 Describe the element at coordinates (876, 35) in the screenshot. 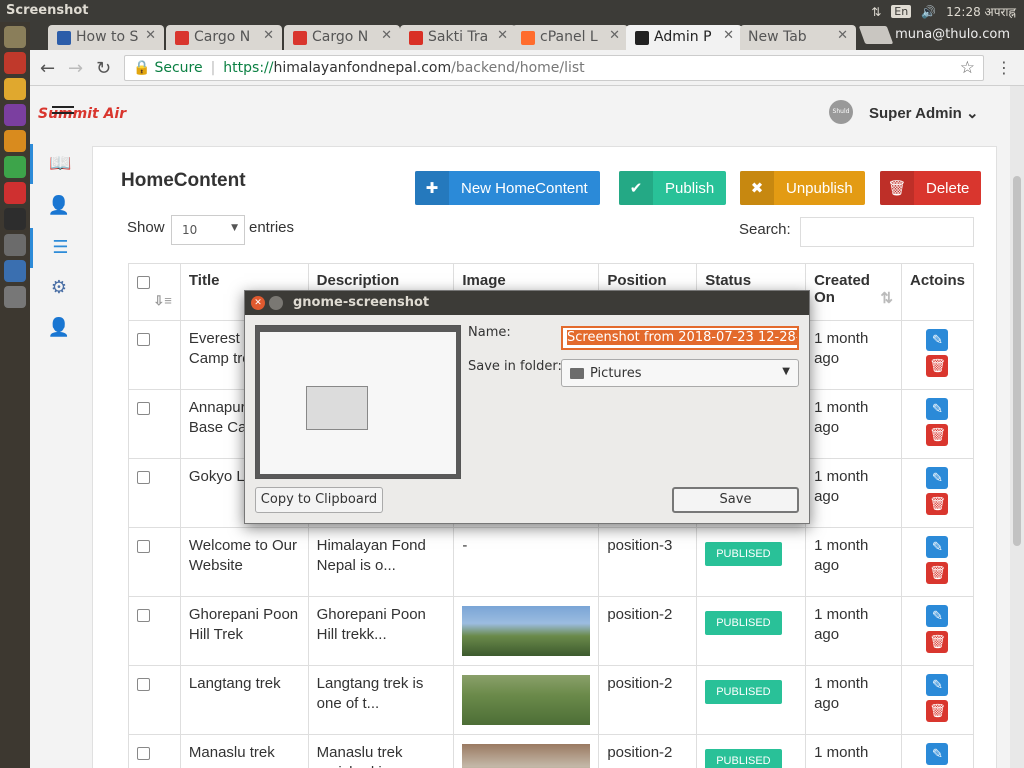

I see `new-tab-button` at that location.